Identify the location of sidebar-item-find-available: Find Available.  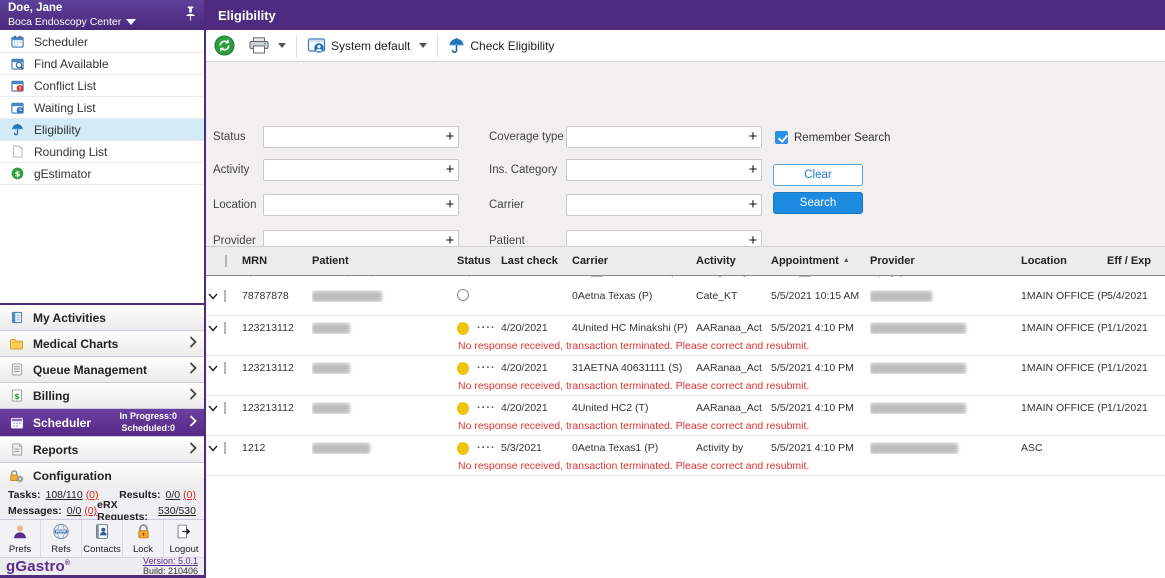
(102, 64).